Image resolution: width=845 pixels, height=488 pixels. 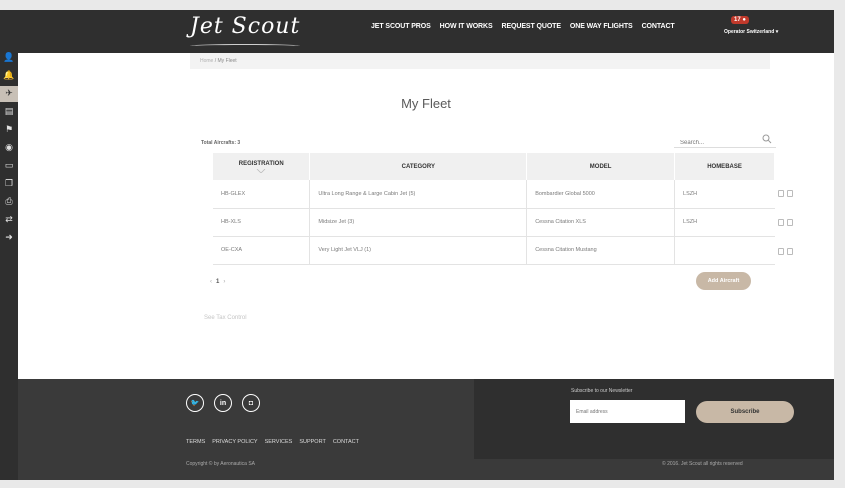 What do you see at coordinates (723, 281) in the screenshot?
I see `add-aircraft-button: Add Aircraft` at bounding box center [723, 281].